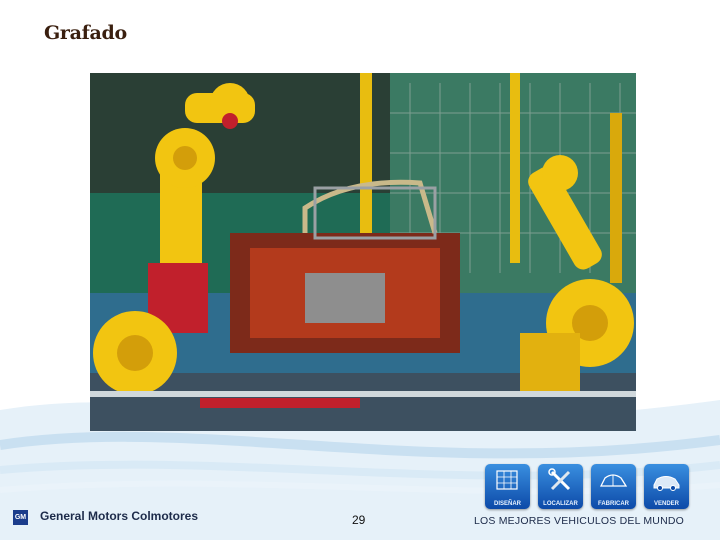 Image resolution: width=720 pixels, height=540 pixels. Describe the element at coordinates (587, 486) in the screenshot. I see `navigation-icons: DISEÑAR LOCALIZAR FABRICAR VENDER` at that location.